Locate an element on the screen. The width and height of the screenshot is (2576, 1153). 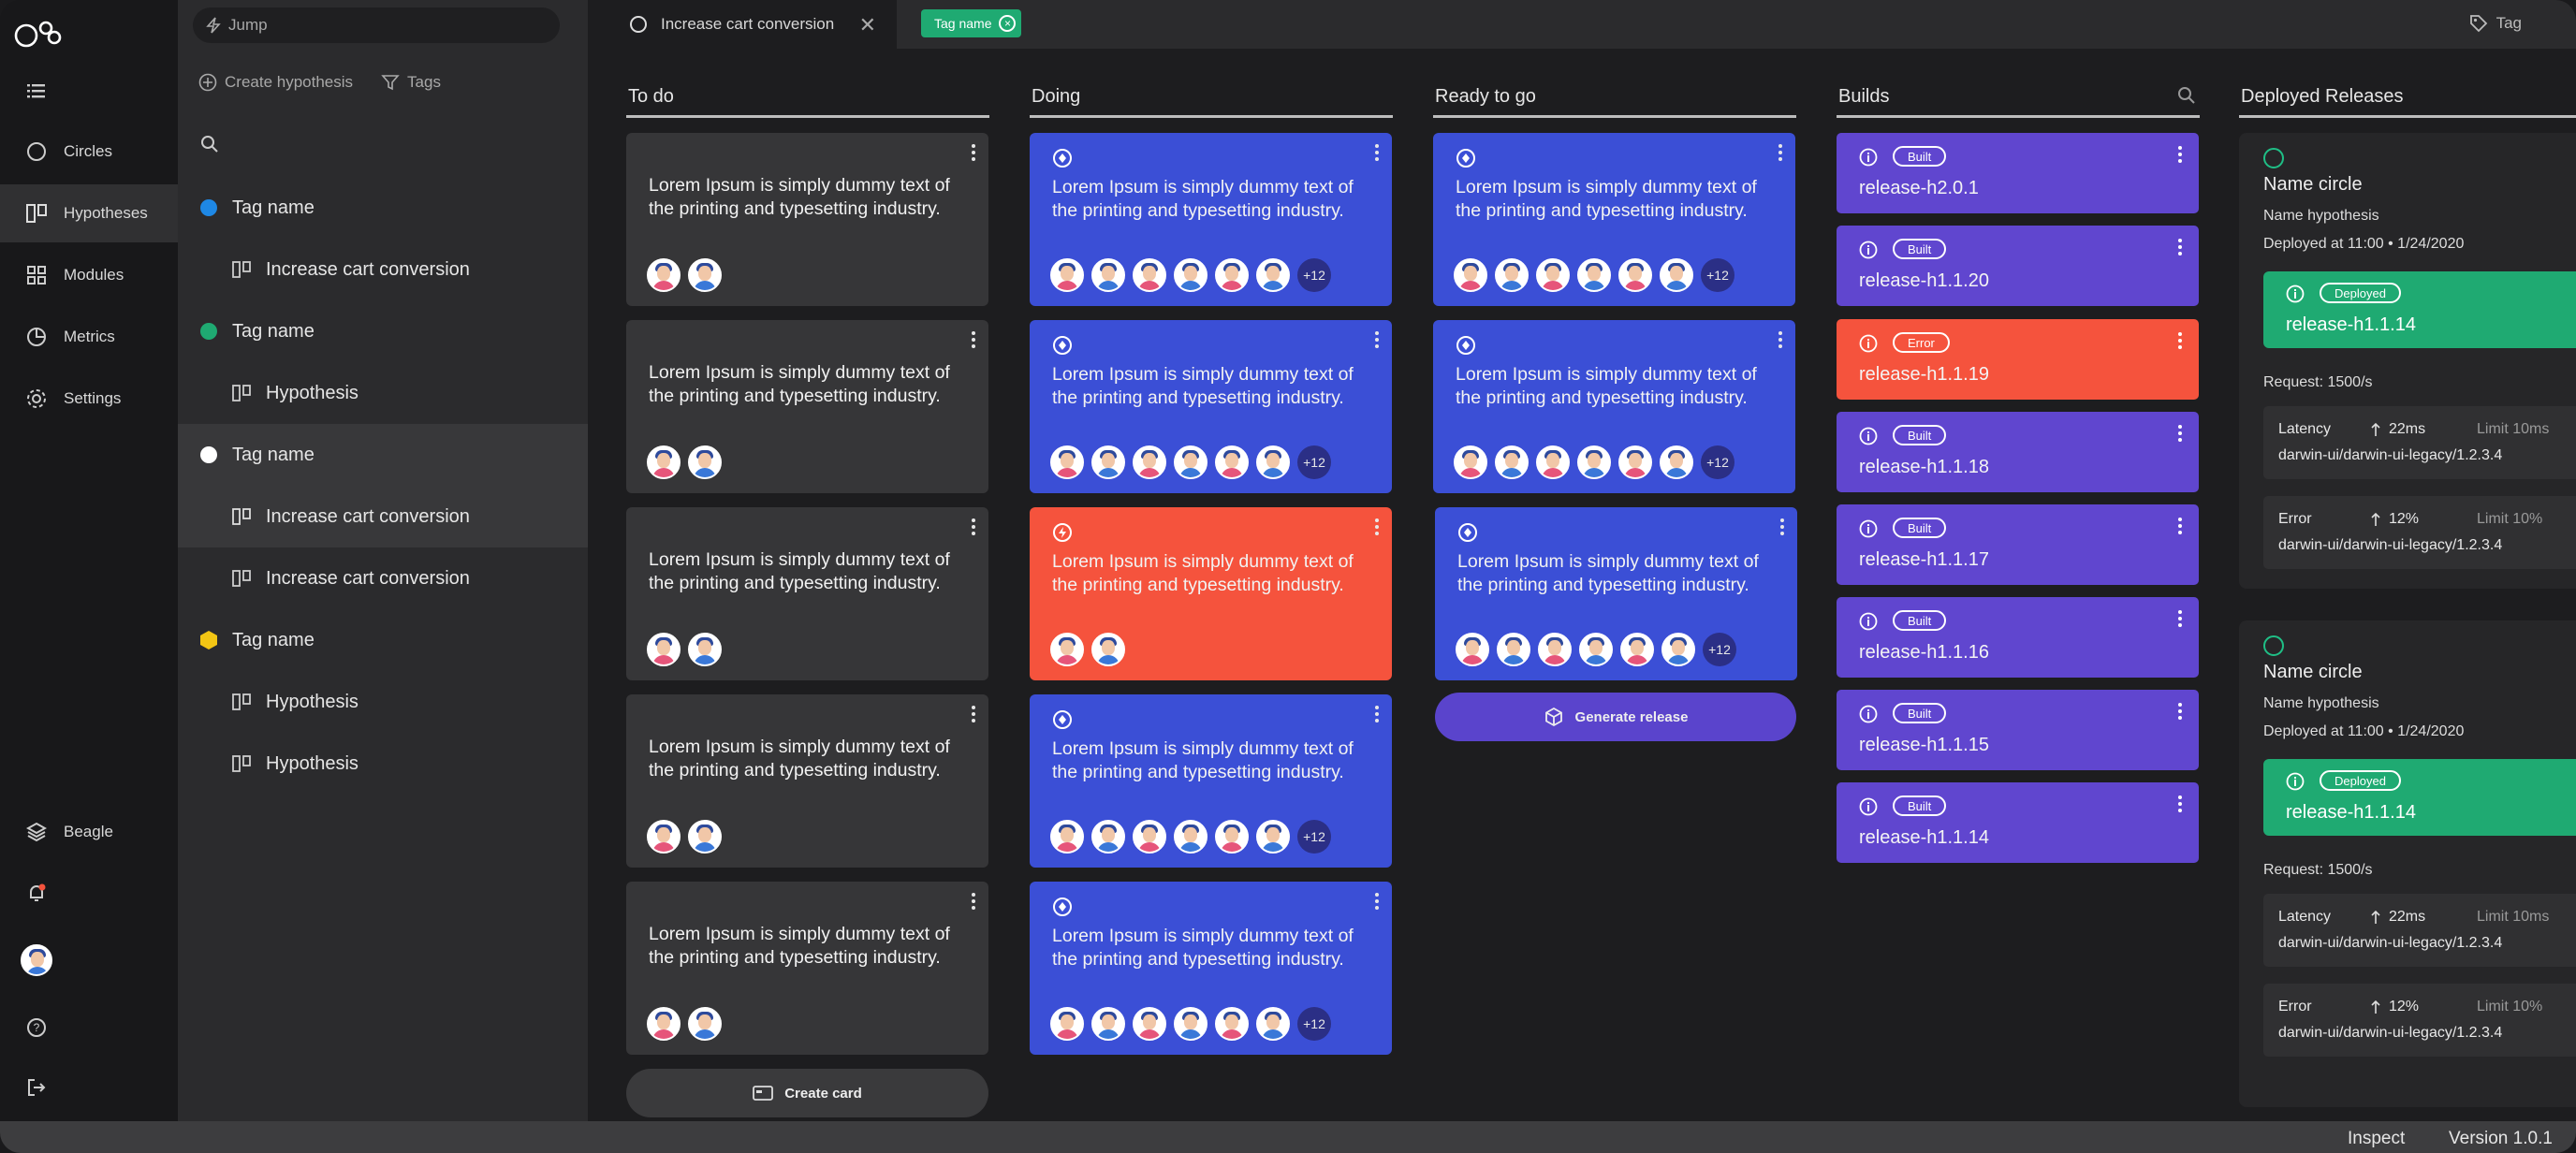
user-avatar is located at coordinates (36, 960).